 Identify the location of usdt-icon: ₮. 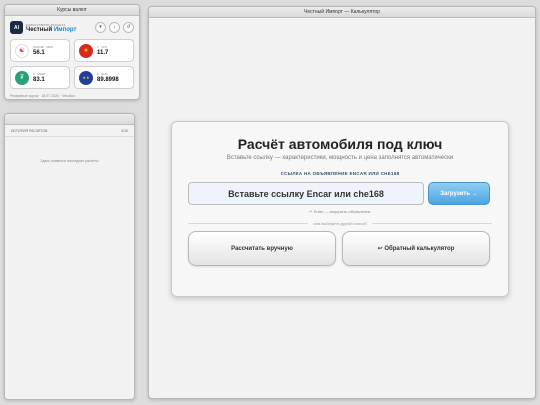
(22, 77).